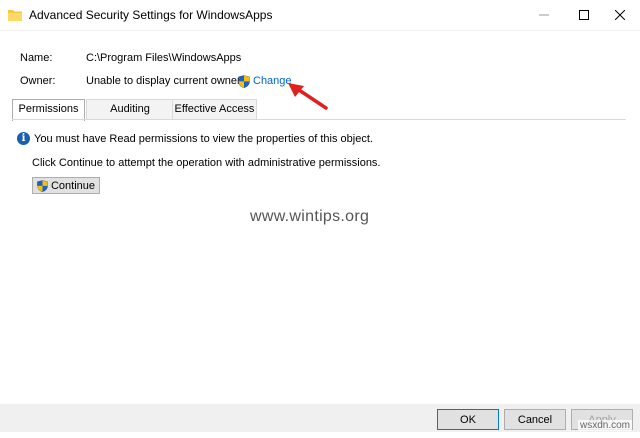  I want to click on tab-auditing: Auditing, so click(130, 109).